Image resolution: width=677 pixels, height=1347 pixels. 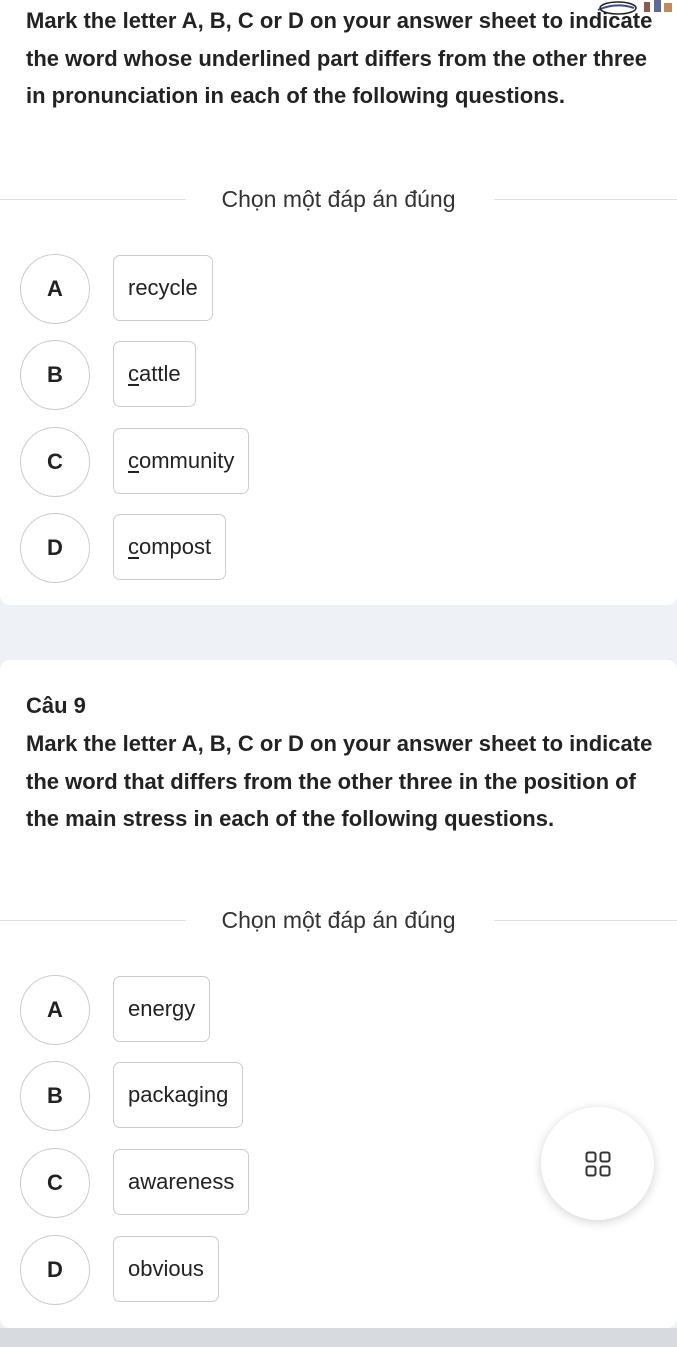 I want to click on option-answer: c ompost, so click(x=170, y=547).